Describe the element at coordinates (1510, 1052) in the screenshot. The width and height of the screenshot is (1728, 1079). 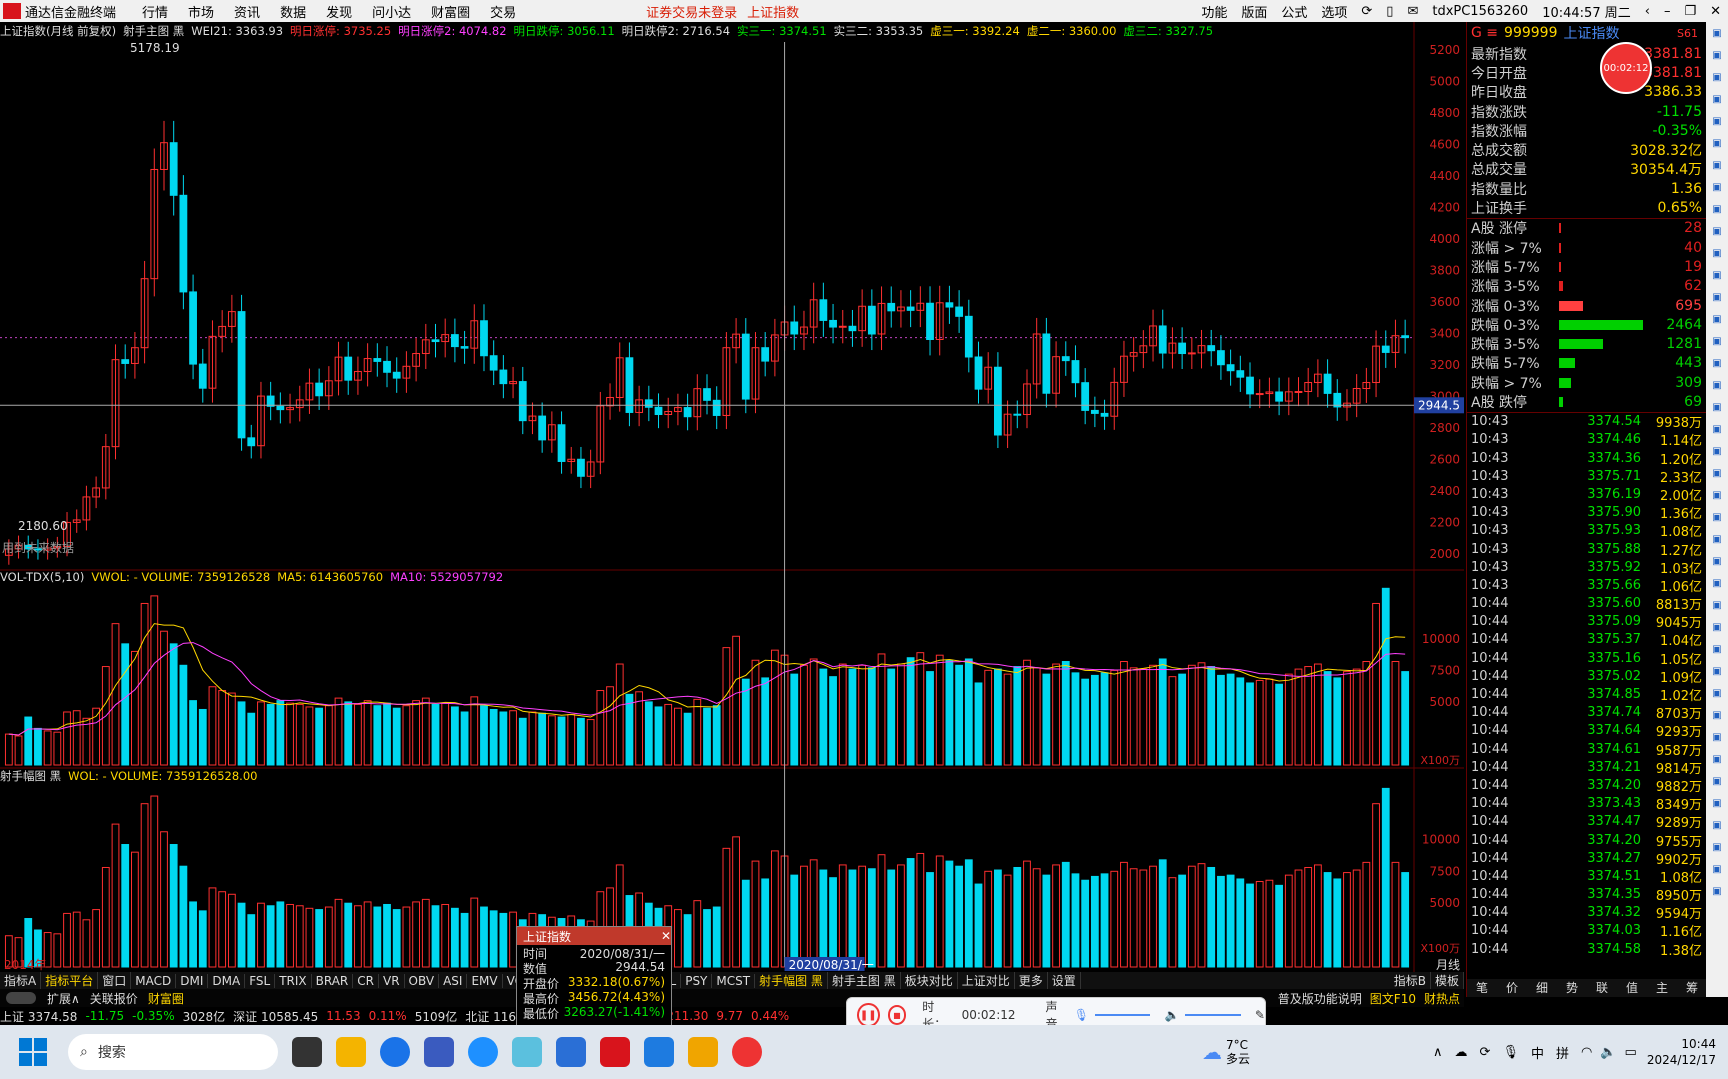
I see `mic-tray-icon: 🎙` at that location.